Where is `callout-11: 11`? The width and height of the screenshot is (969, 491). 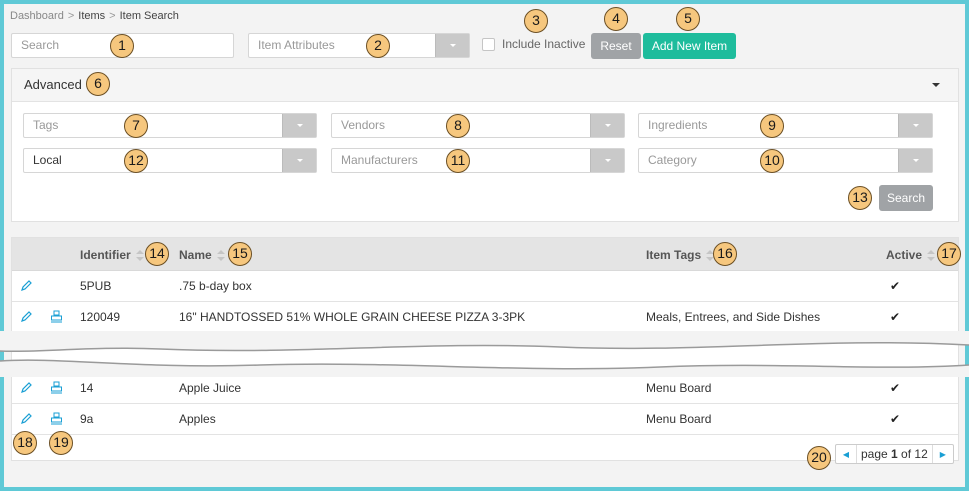
callout-11: 11 is located at coordinates (458, 161).